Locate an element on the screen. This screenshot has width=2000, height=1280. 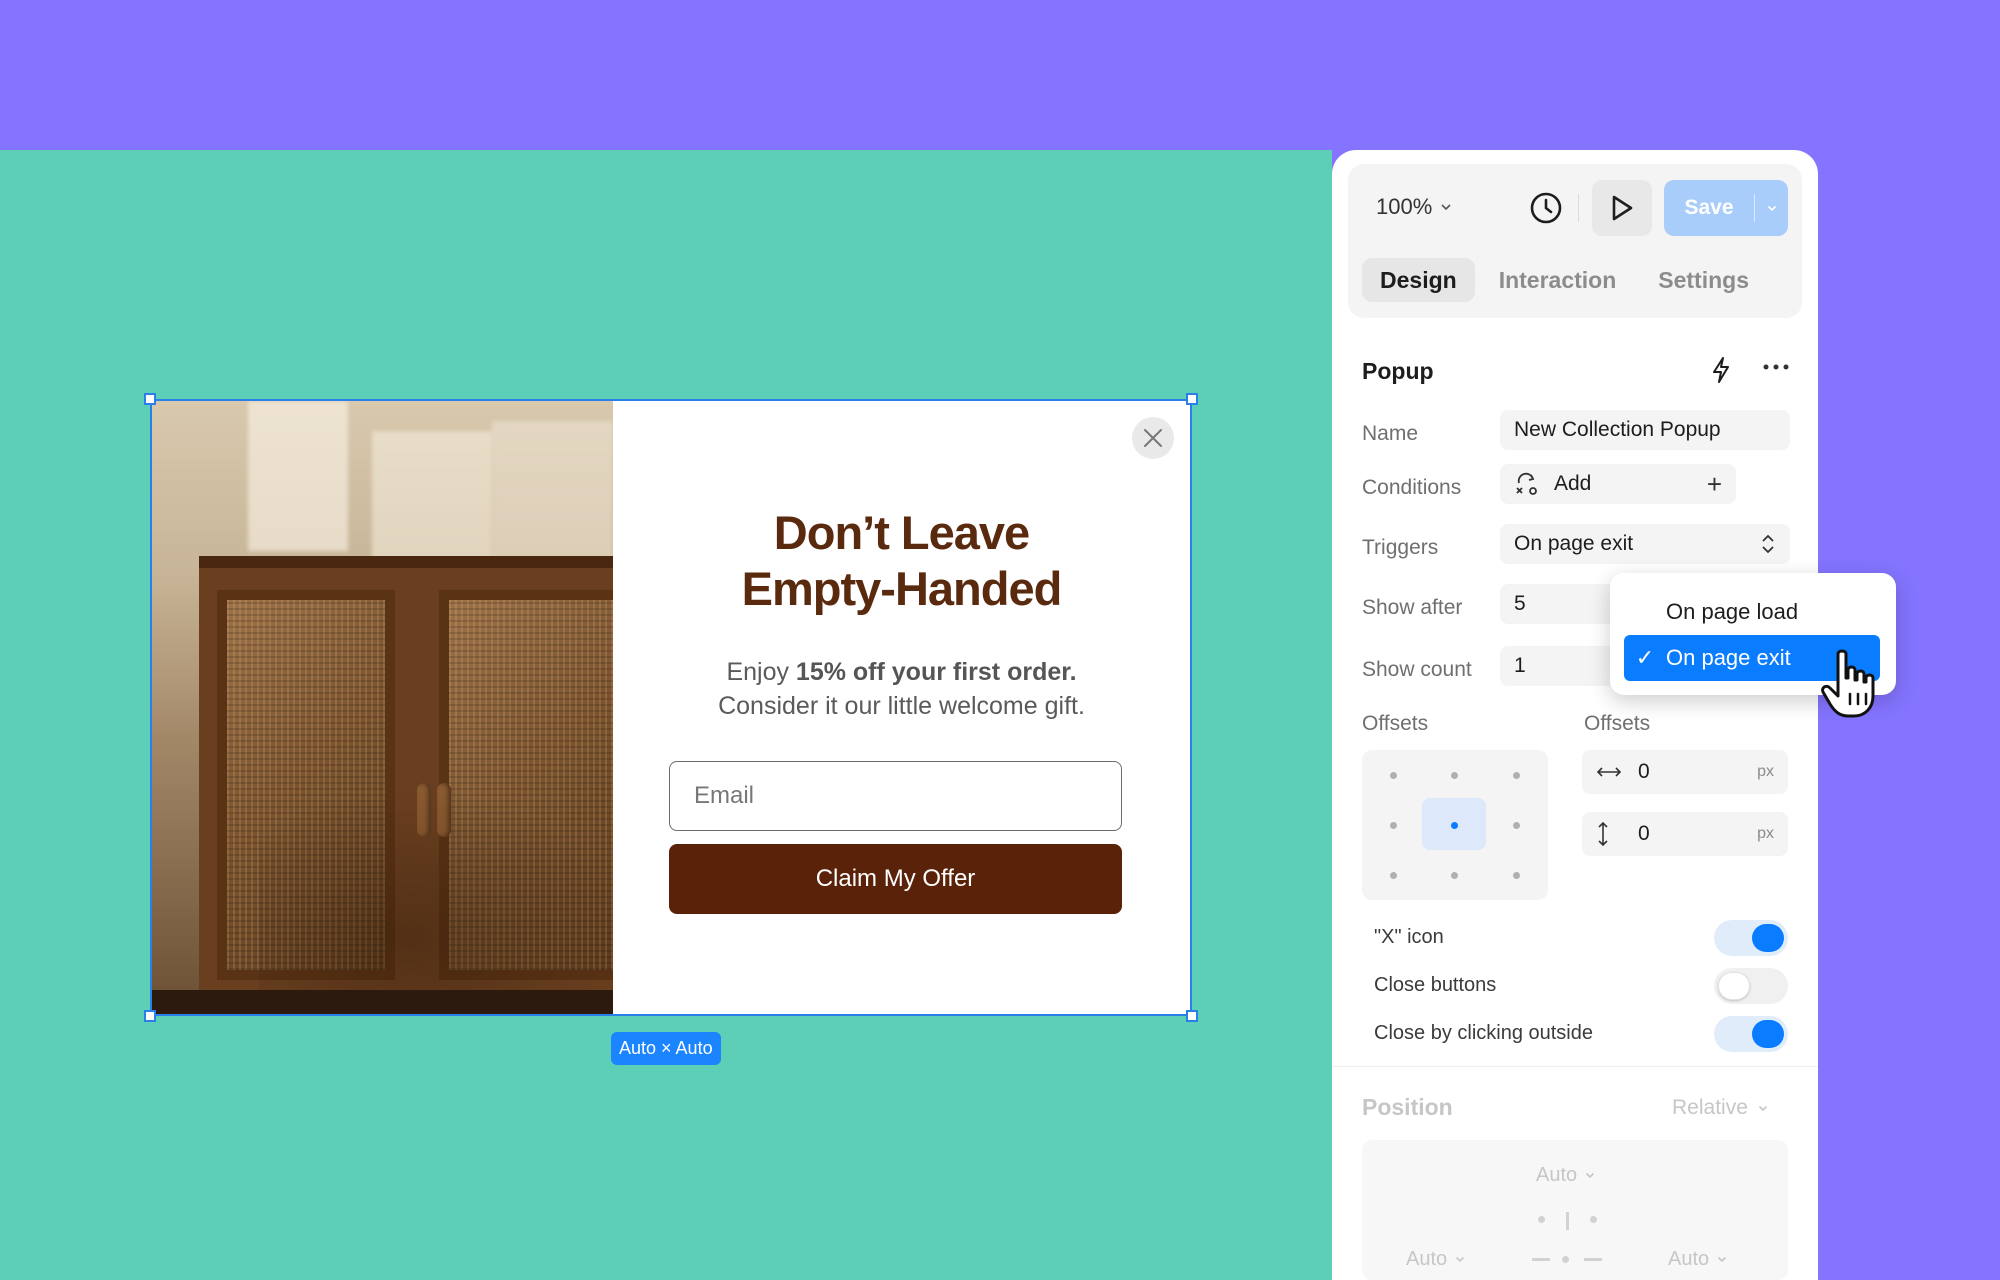
zoom-select: 100% is located at coordinates (1414, 207).